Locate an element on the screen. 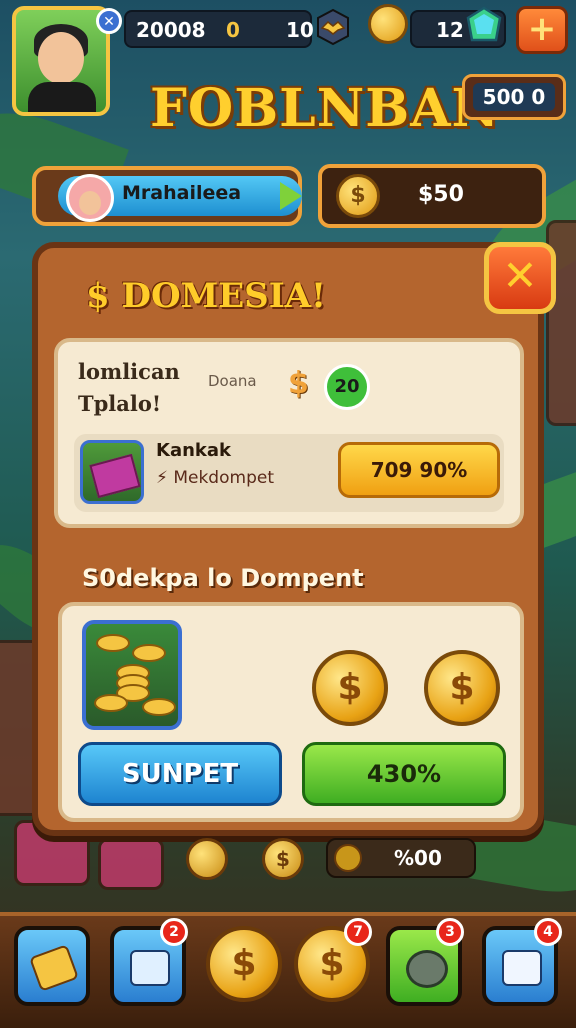 The width and height of the screenshot is (576, 1028). bottom-value: %00 is located at coordinates (418, 858).